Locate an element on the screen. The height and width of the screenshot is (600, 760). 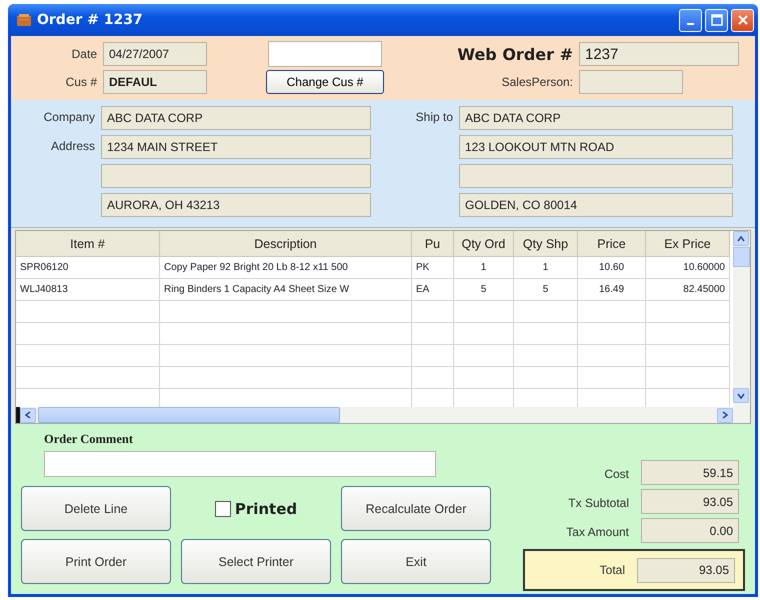
salesperson-field is located at coordinates (631, 82).